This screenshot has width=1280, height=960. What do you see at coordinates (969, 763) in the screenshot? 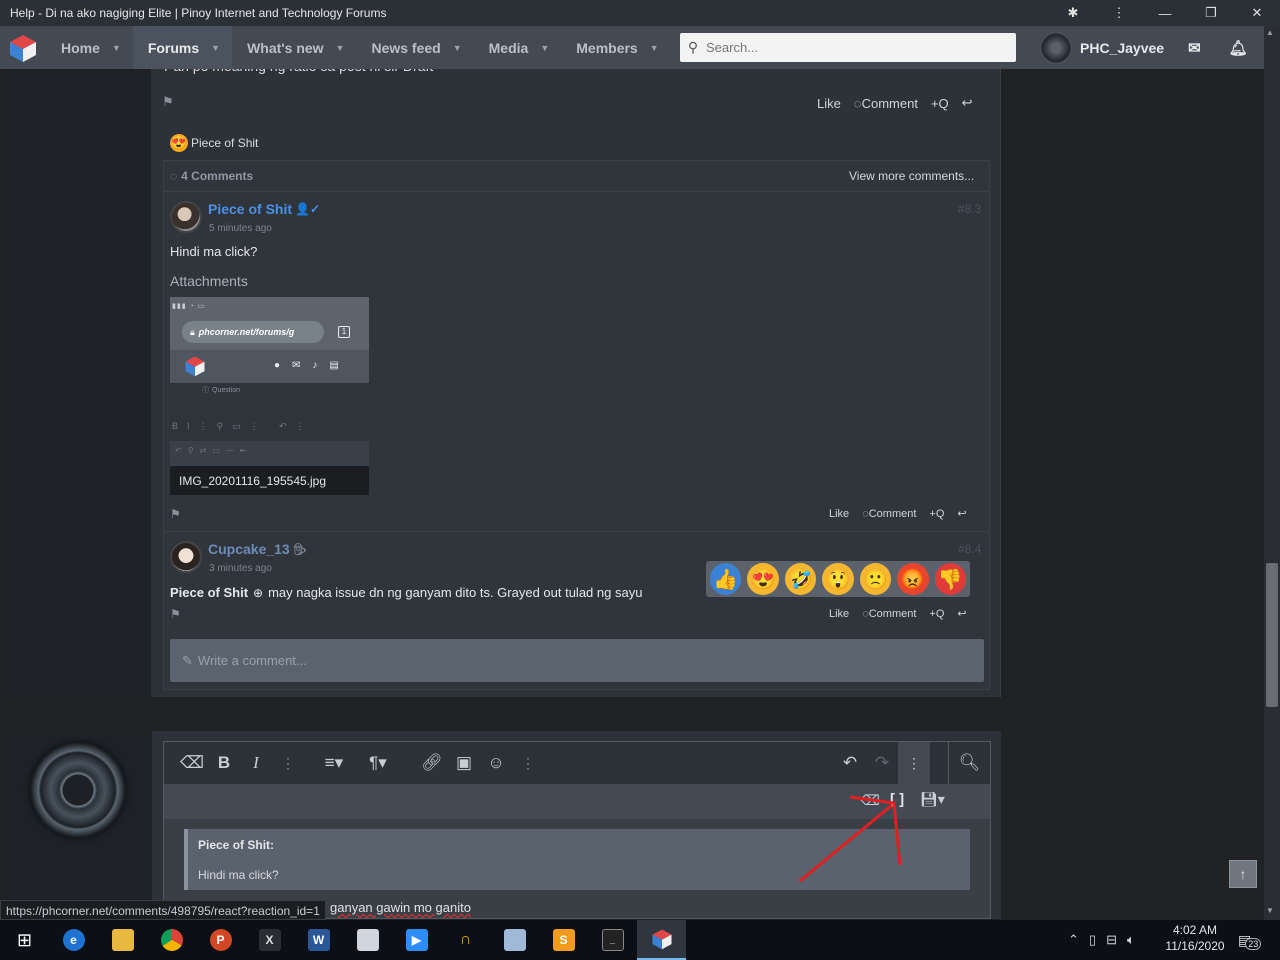
I see `preview-icon: 🔍︎` at bounding box center [969, 763].